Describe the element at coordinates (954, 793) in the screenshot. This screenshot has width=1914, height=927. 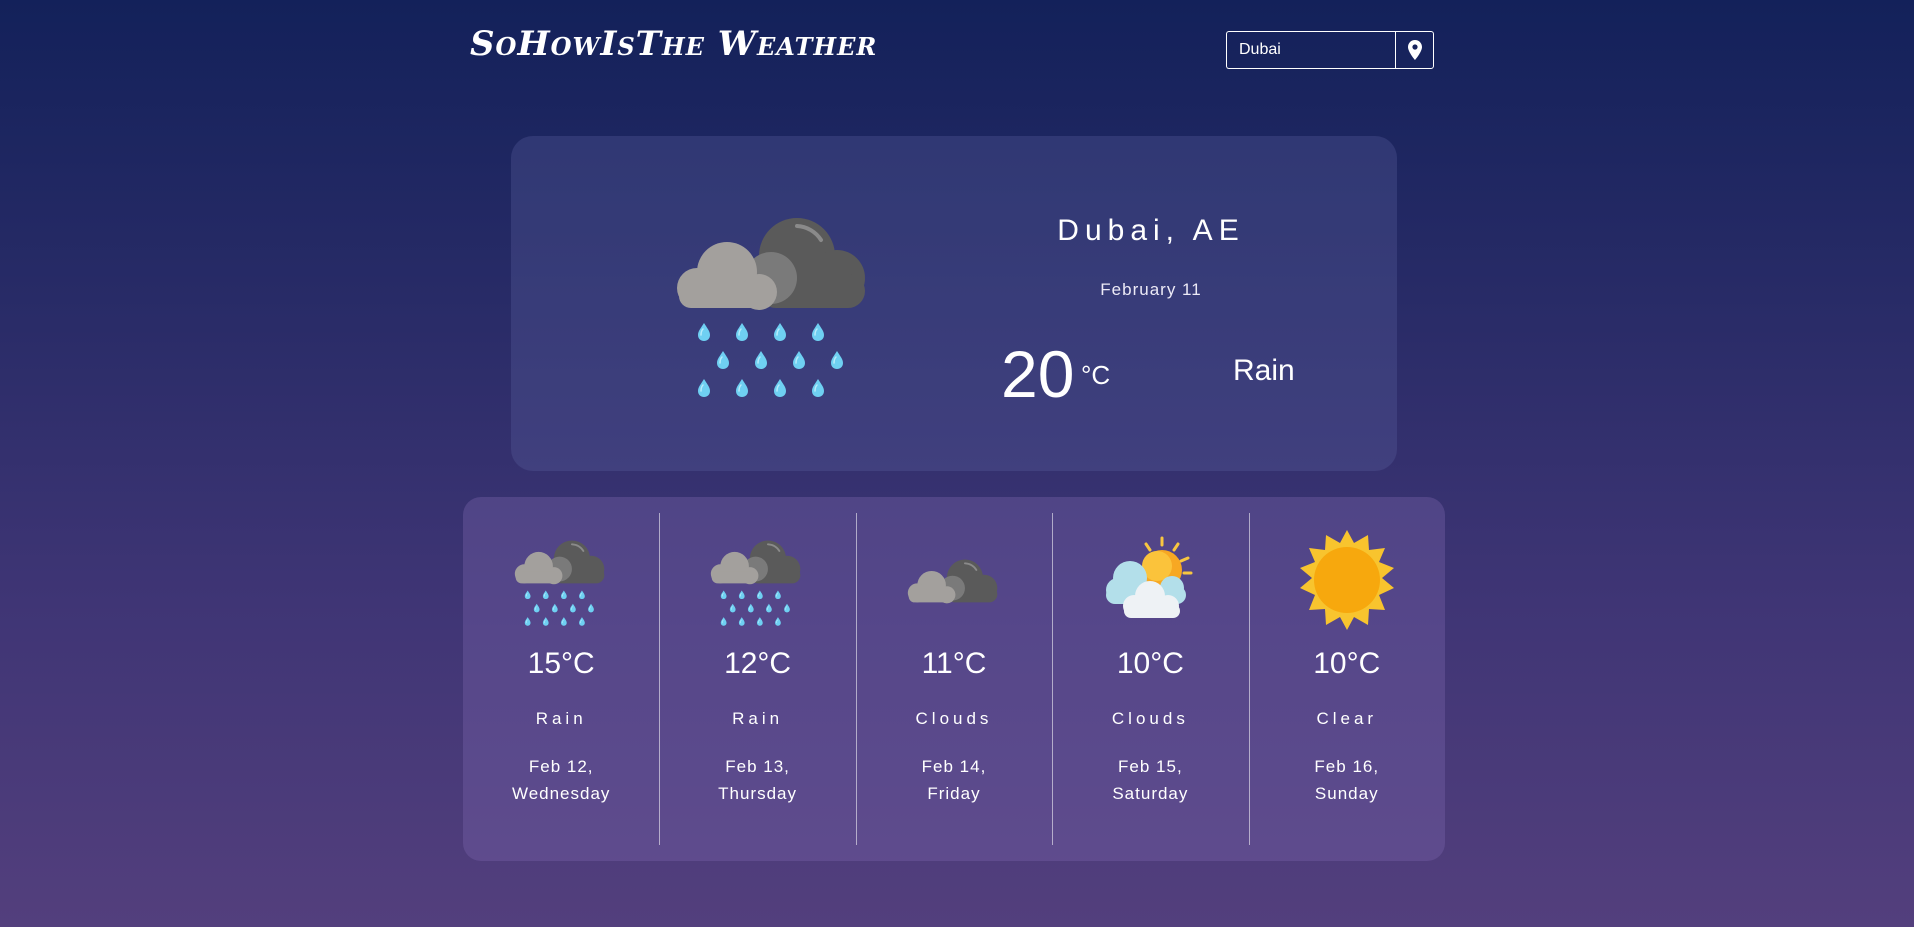
I see `forecast-date-weekday: Friday` at that location.